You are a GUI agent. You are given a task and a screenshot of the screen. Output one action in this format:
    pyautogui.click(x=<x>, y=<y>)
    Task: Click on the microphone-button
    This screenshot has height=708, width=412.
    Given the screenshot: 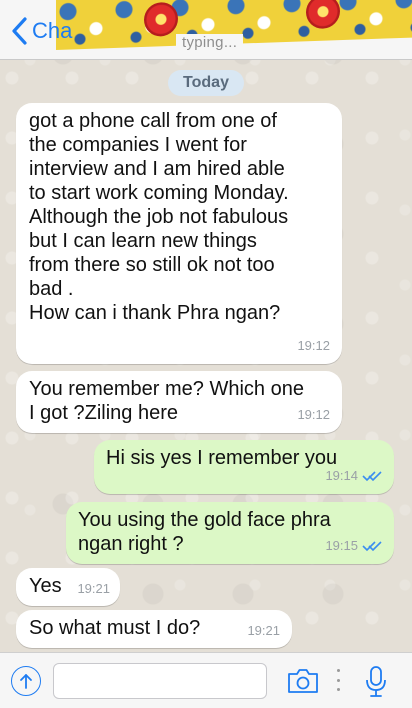 What is the action you would take?
    pyautogui.click(x=376, y=682)
    